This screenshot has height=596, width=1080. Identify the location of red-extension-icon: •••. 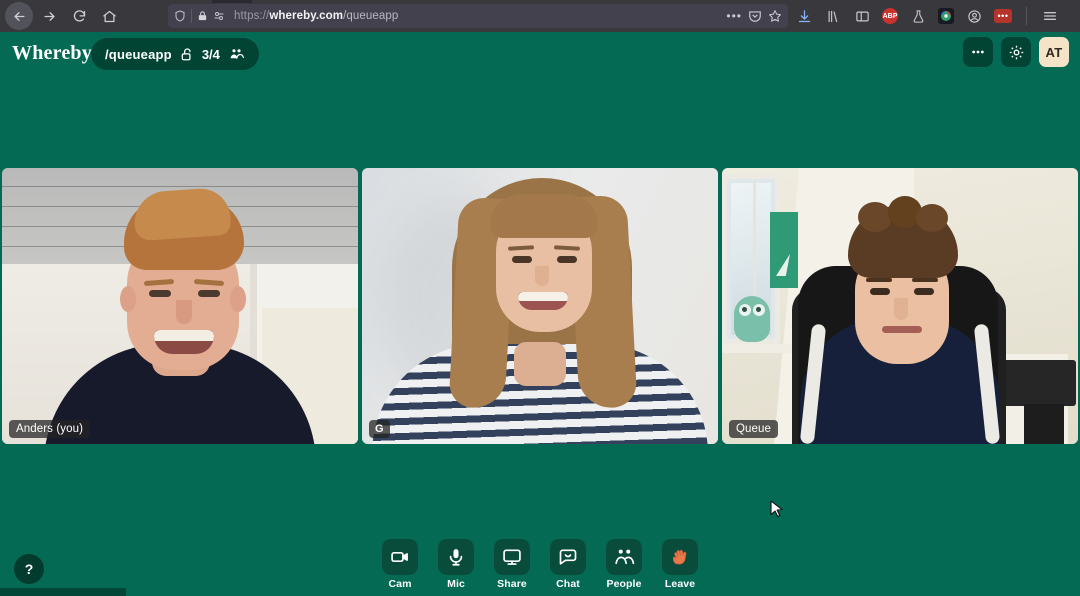
(1003, 16).